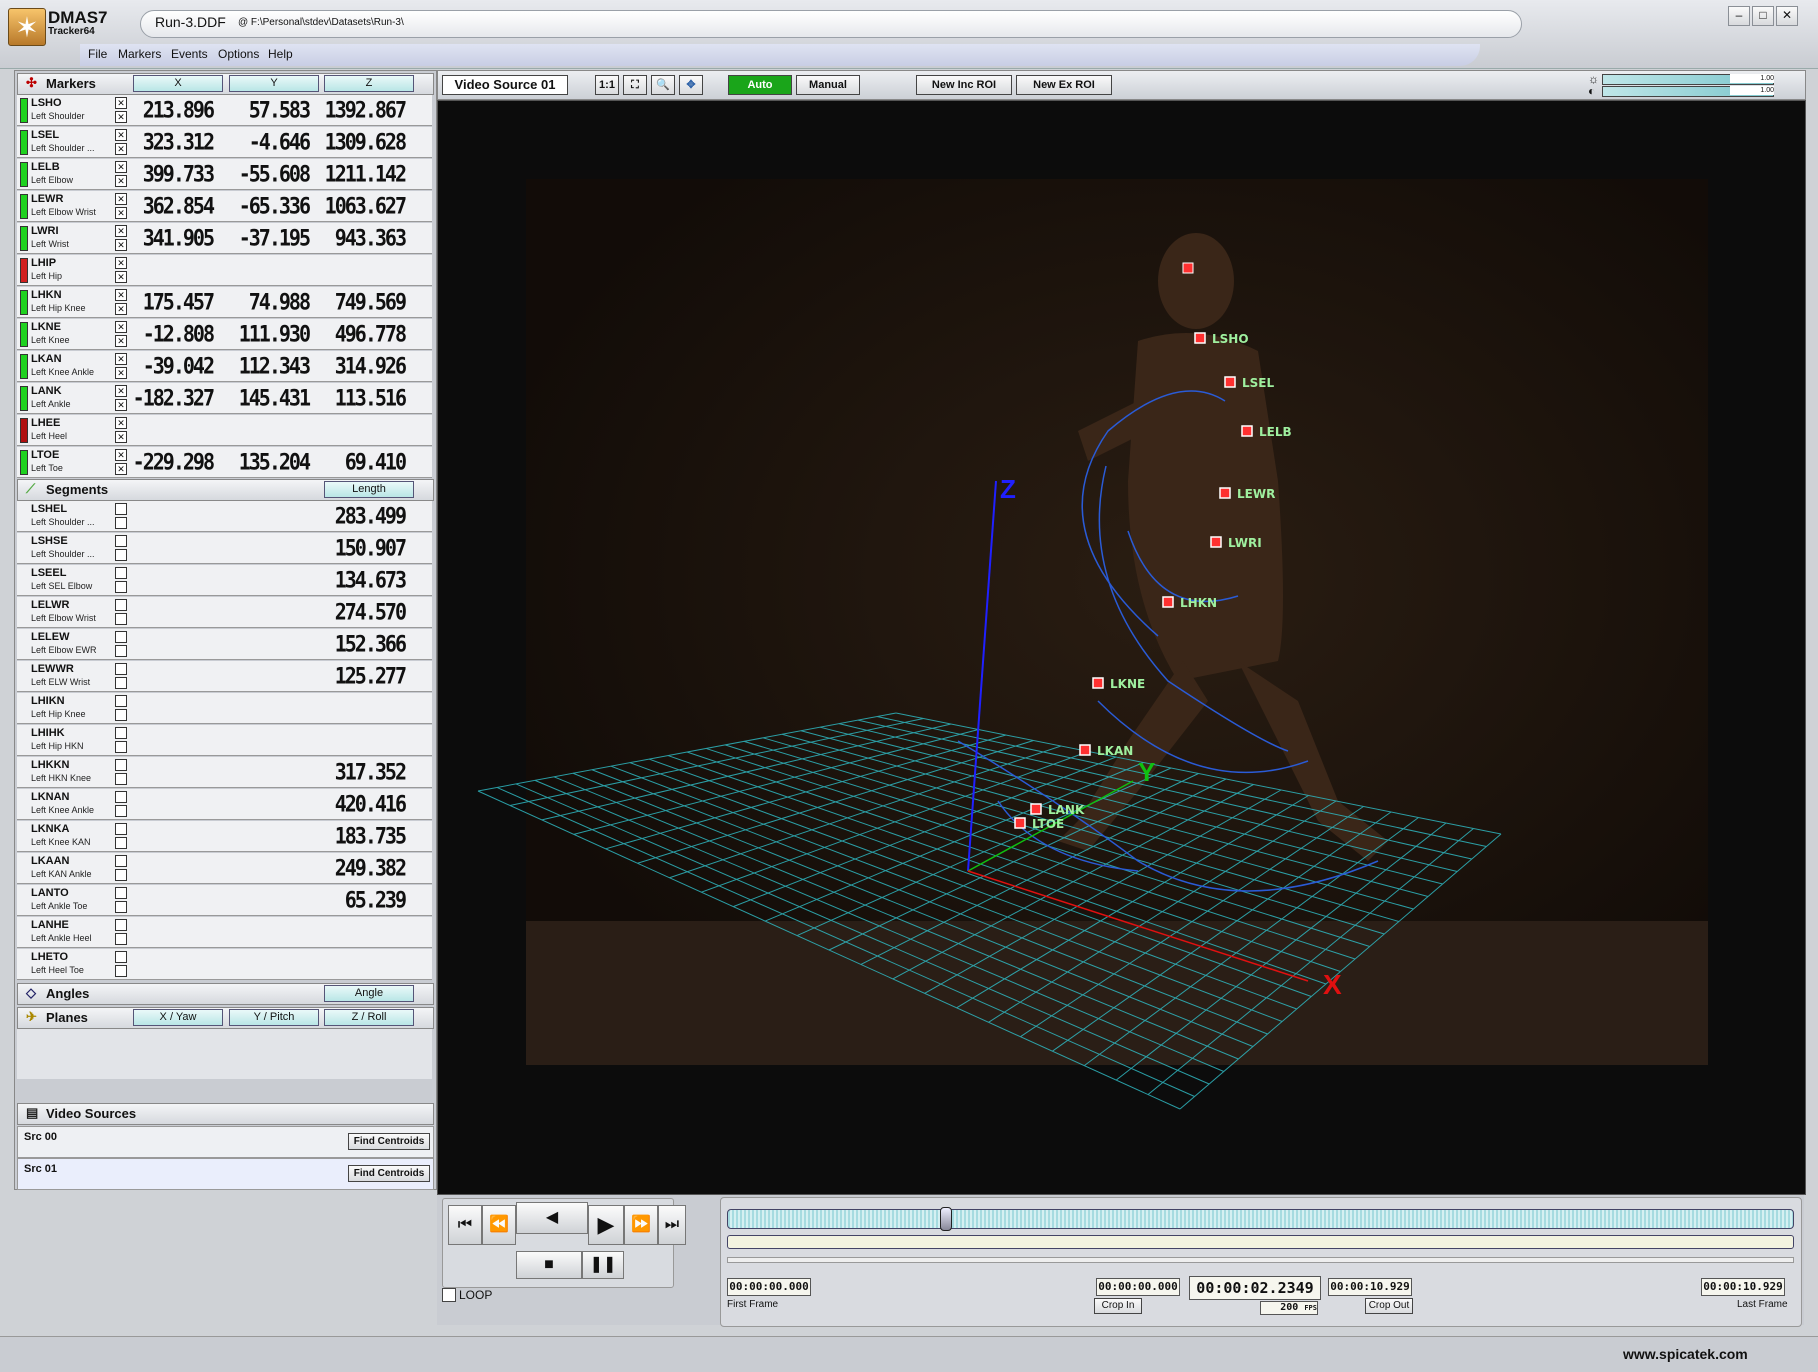 Image resolution: width=1818 pixels, height=1372 pixels. Describe the element at coordinates (224, 740) in the screenshot. I see `segment-row: LHIHK Left Hip HKN` at that location.